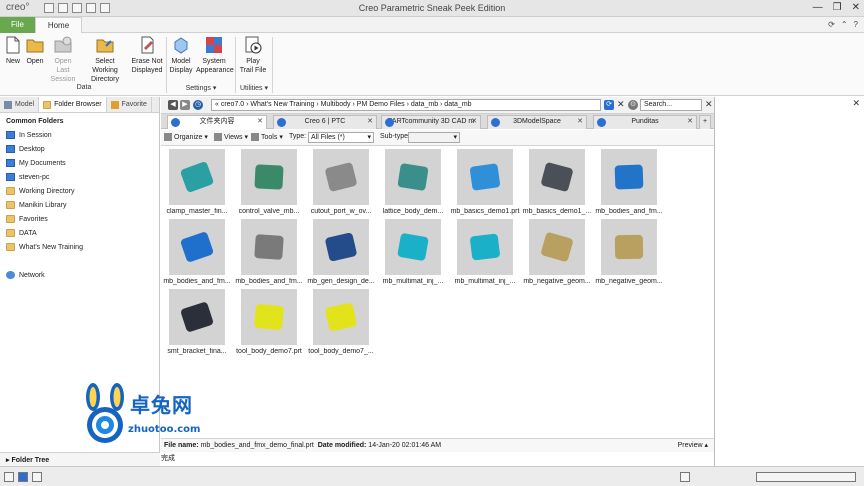 This screenshot has height=486, width=864. Describe the element at coordinates (198, 105) in the screenshot. I see `history-icon: ◷` at that location.